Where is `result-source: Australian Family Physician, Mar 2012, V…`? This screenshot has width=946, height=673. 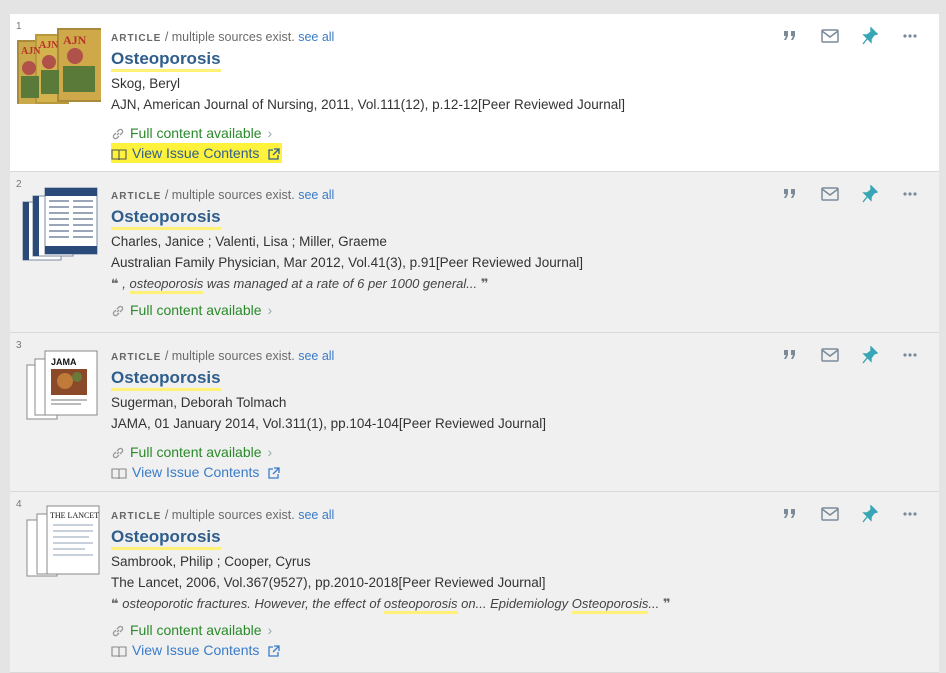 result-source: Australian Family Physician, Mar 2012, V… is located at coordinates (347, 262).